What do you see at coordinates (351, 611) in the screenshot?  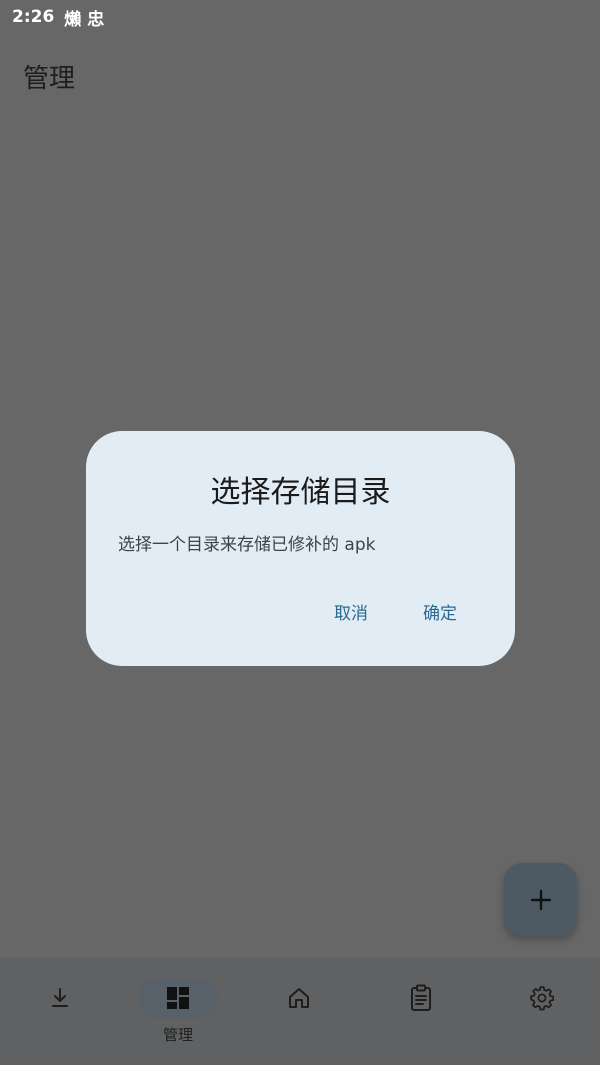 I see `cancel-button: 取消` at bounding box center [351, 611].